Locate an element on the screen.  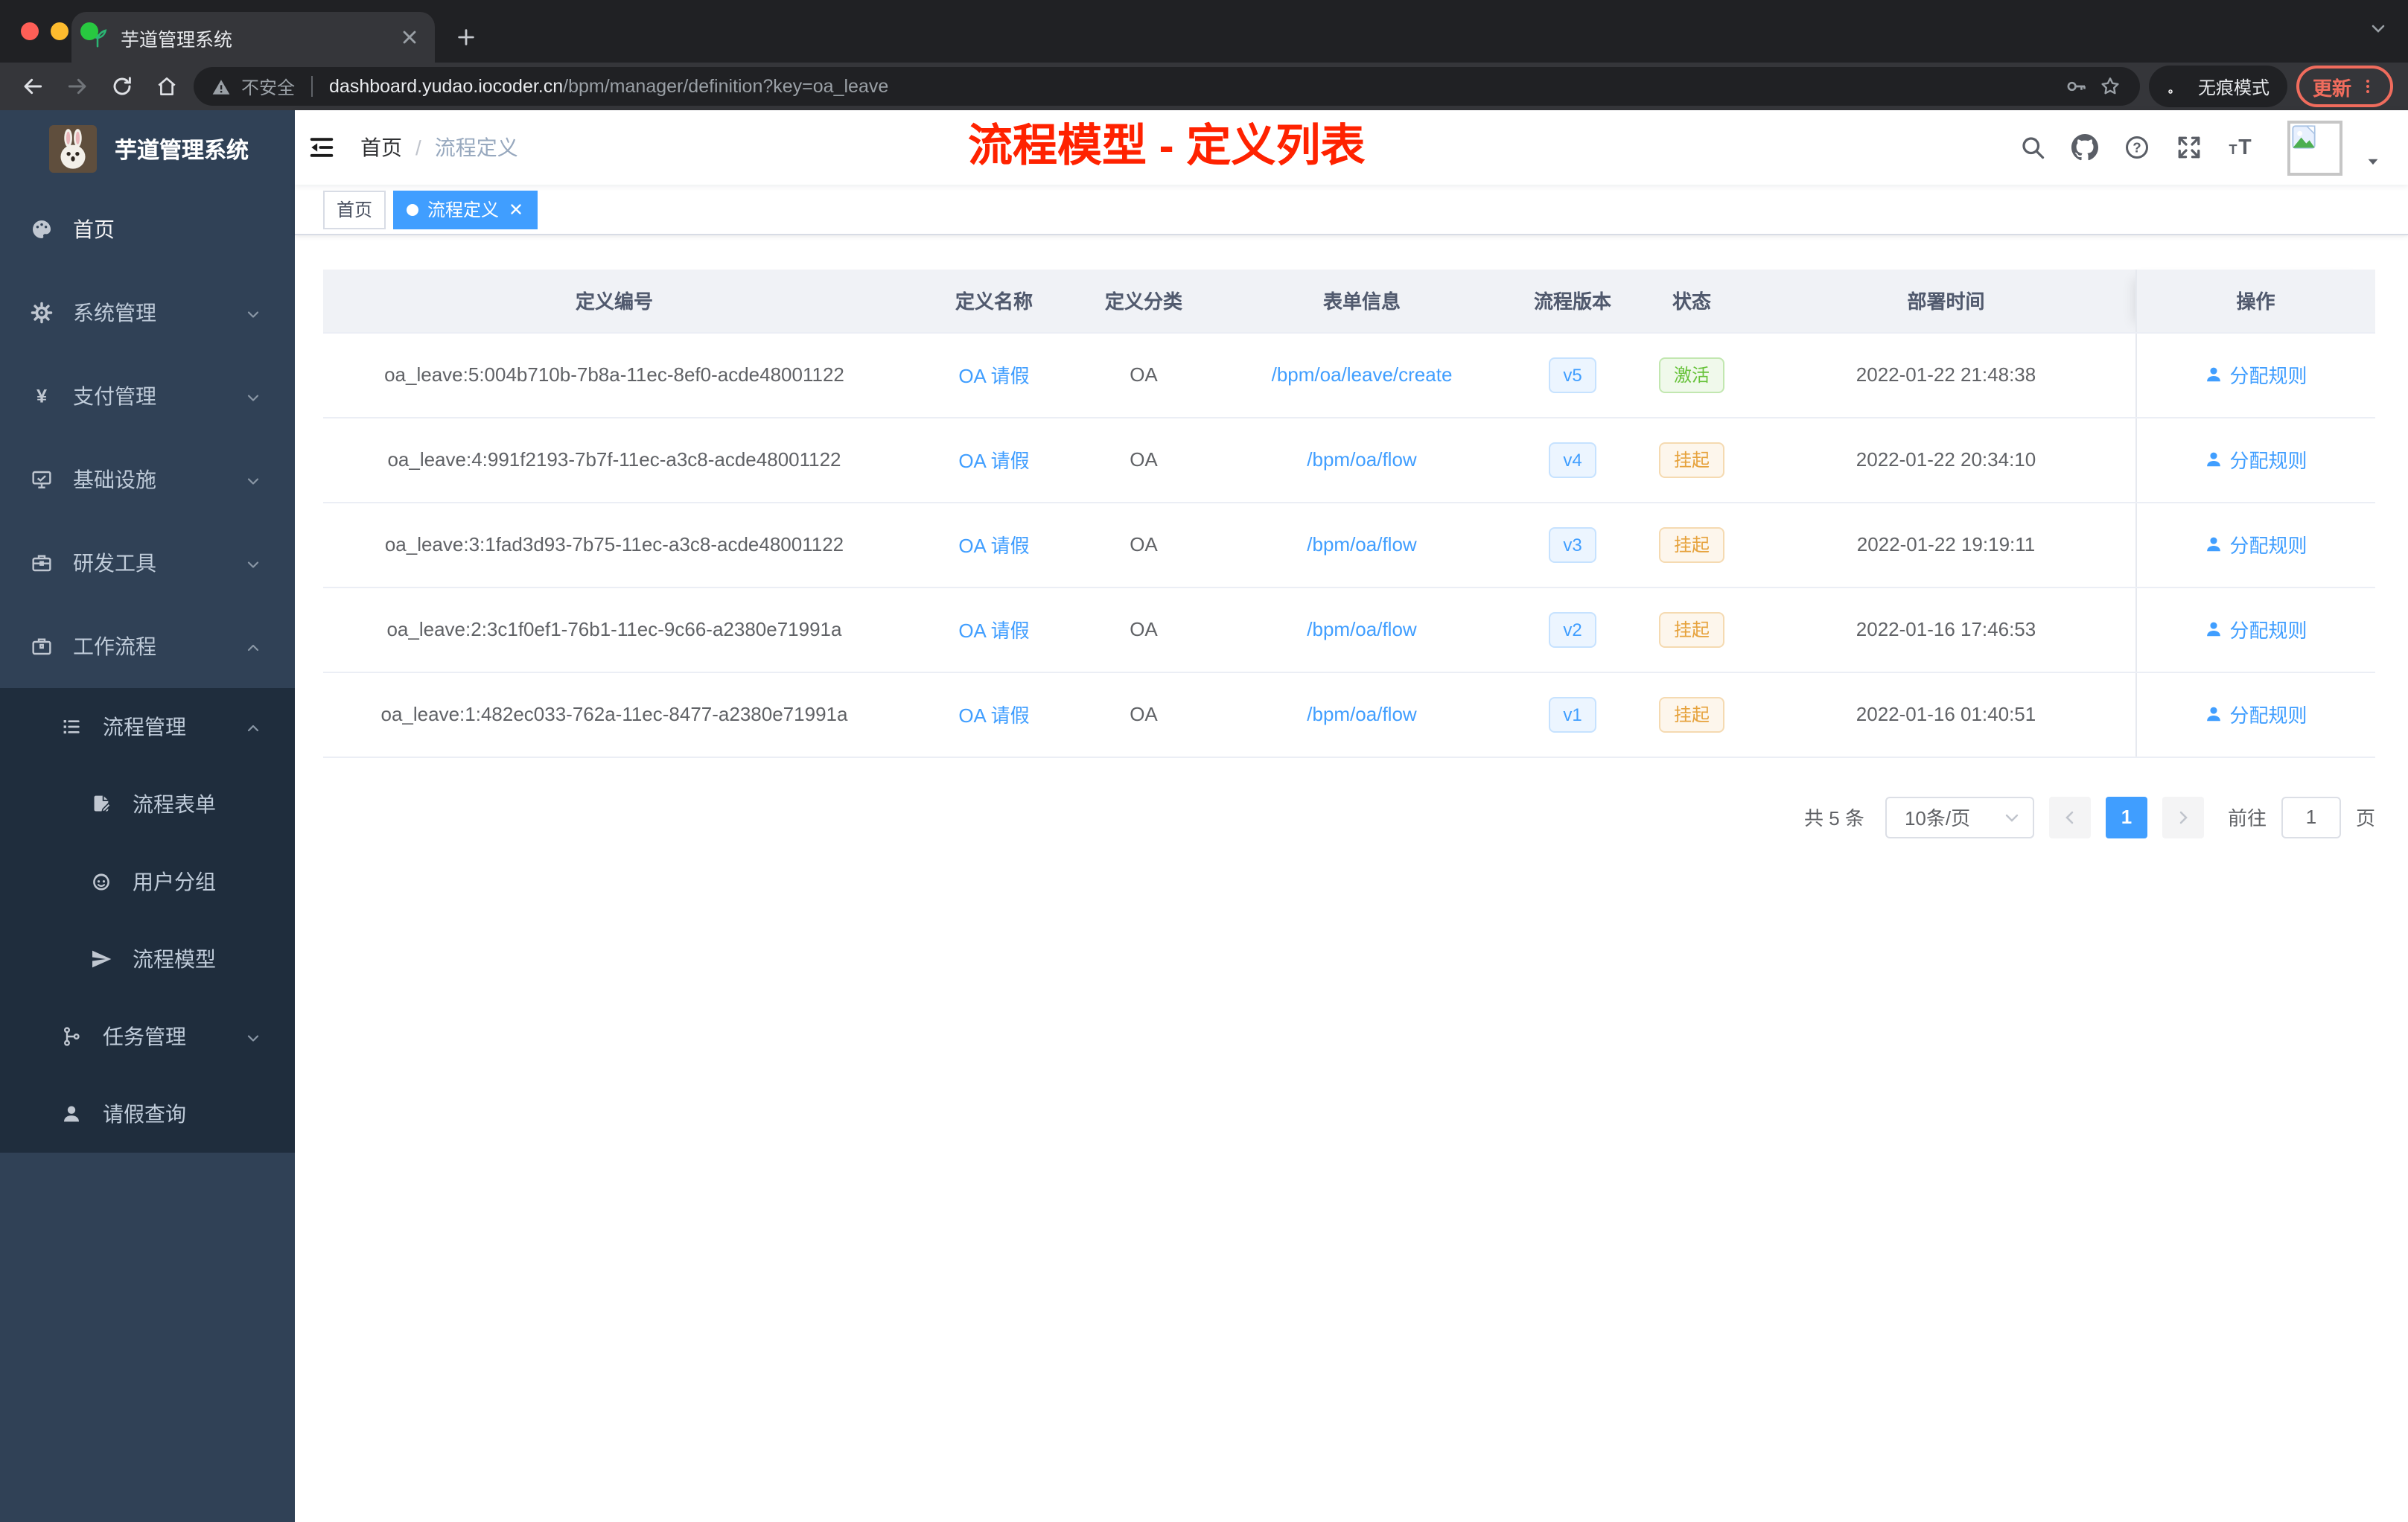
gear-icon is located at coordinates (48, 313).